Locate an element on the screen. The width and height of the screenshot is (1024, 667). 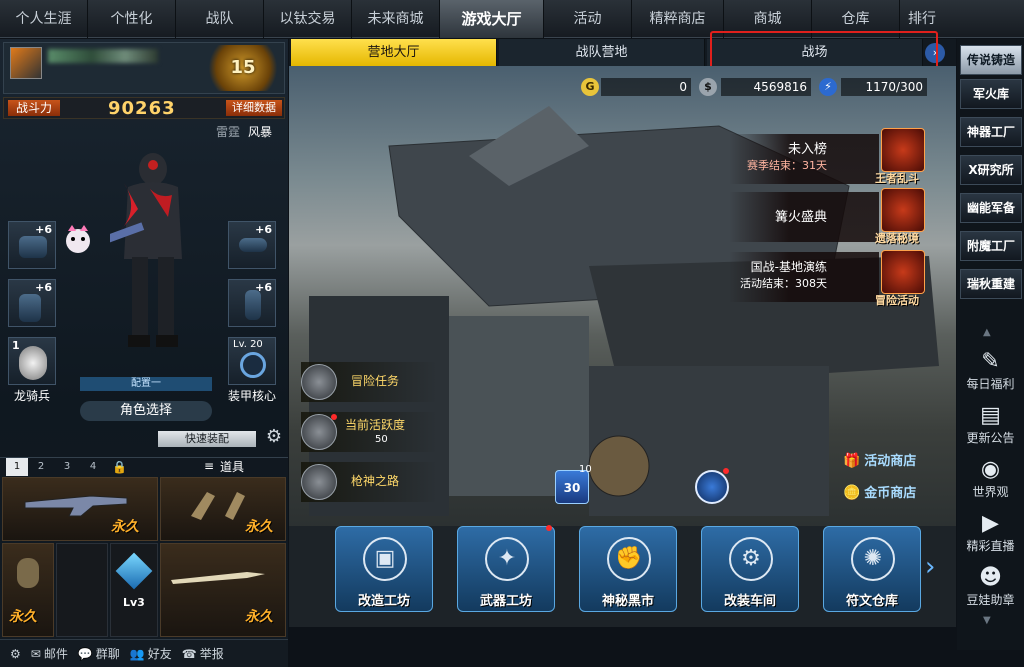
nav-ranking: 排行 is located at coordinates (922, 19).